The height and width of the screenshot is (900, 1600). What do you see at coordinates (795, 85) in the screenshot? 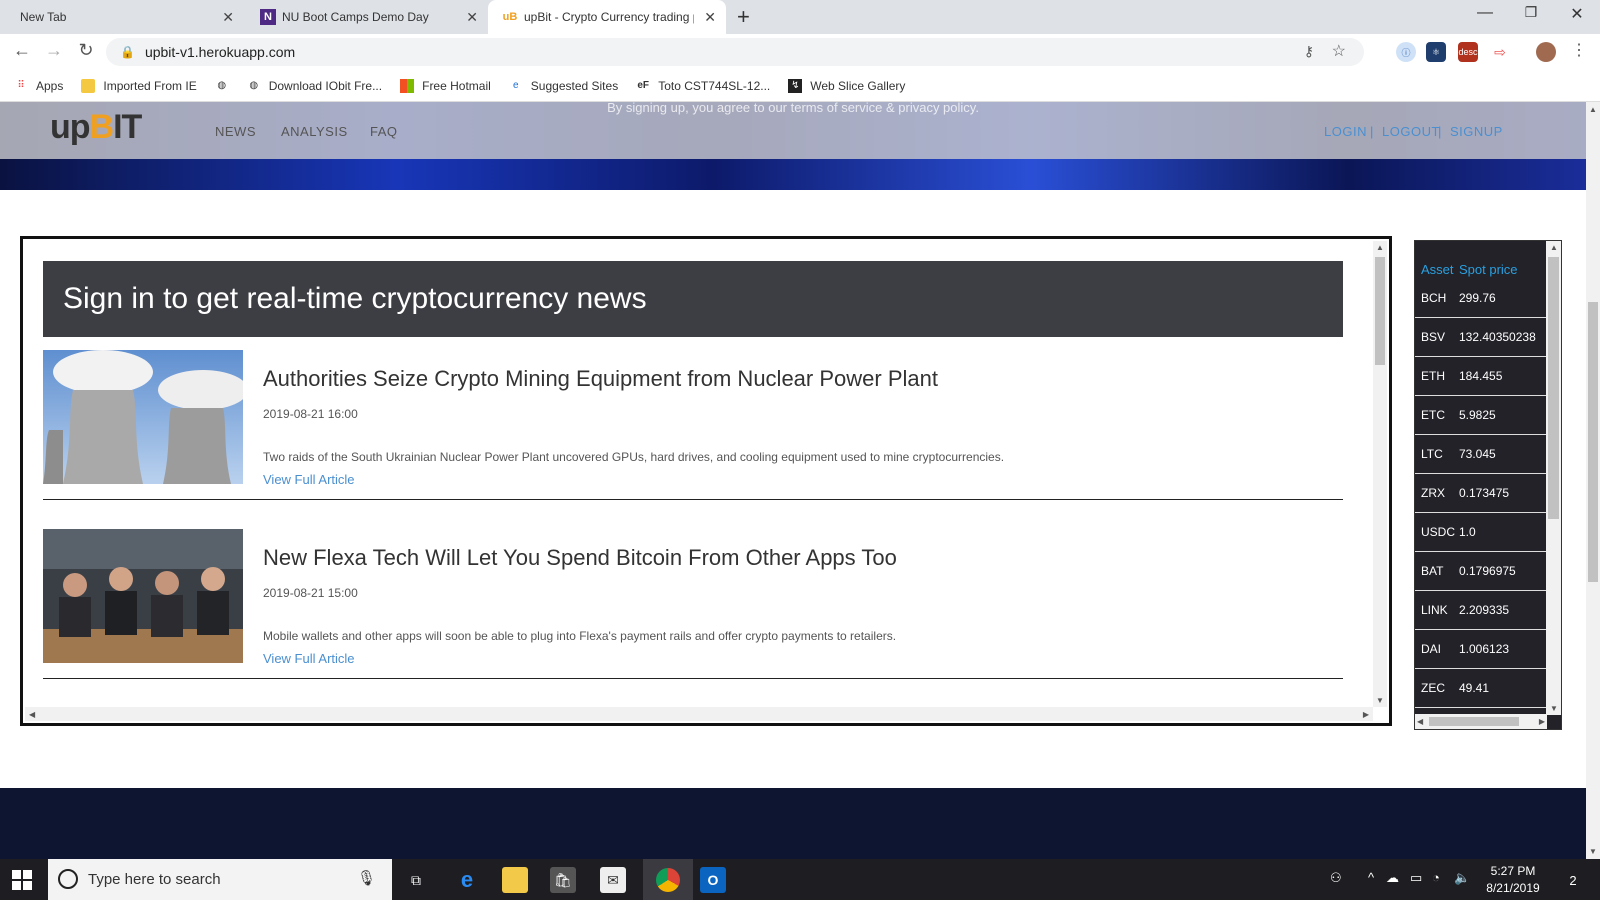
I see `web-slice-icon: ↯` at bounding box center [795, 85].